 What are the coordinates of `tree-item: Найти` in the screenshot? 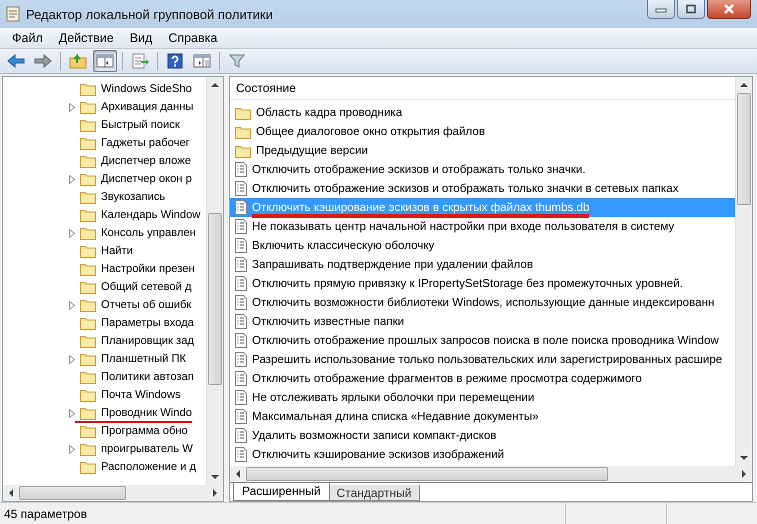 It's located at (117, 251).